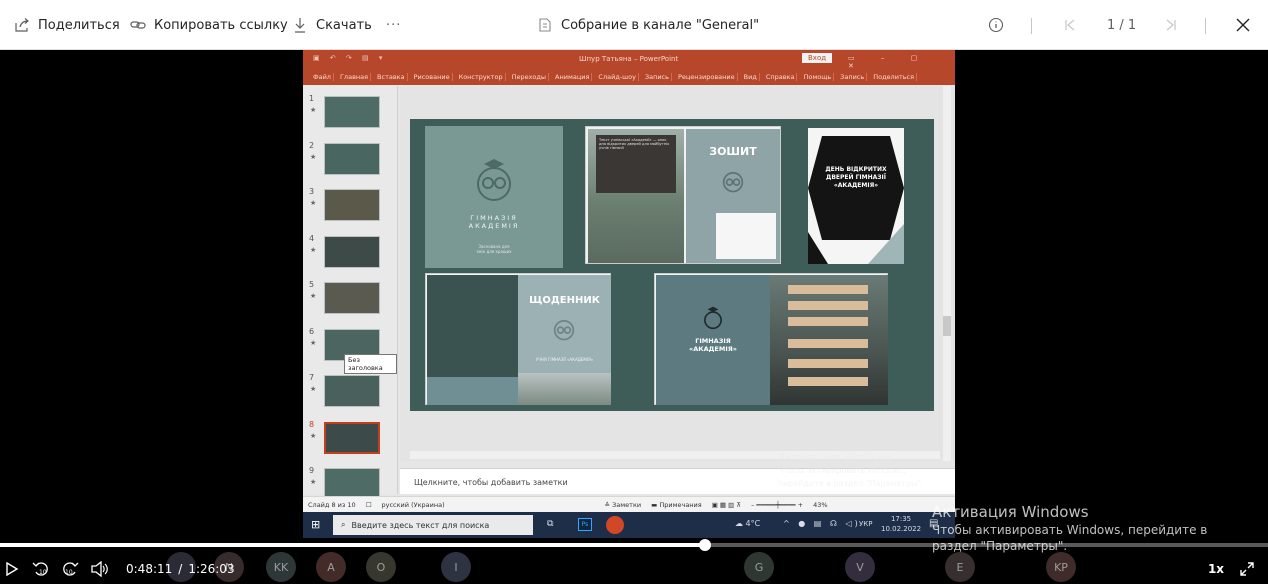 The image size is (1268, 584). Describe the element at coordinates (545, 25) in the screenshot. I see `document-icon` at that location.